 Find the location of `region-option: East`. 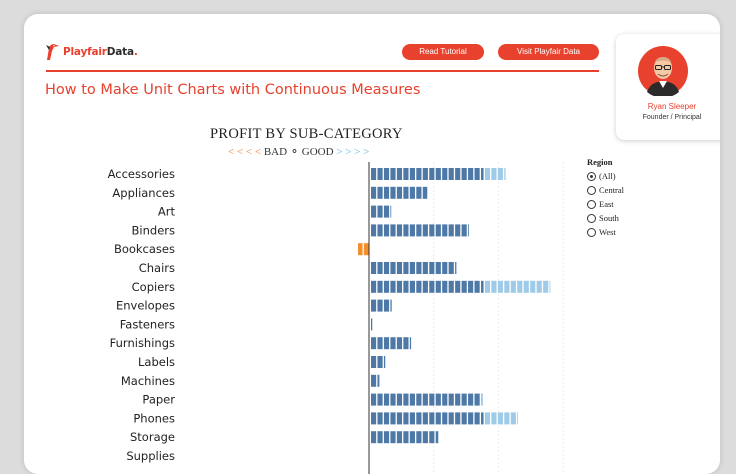

region-option: East is located at coordinates (605, 204).